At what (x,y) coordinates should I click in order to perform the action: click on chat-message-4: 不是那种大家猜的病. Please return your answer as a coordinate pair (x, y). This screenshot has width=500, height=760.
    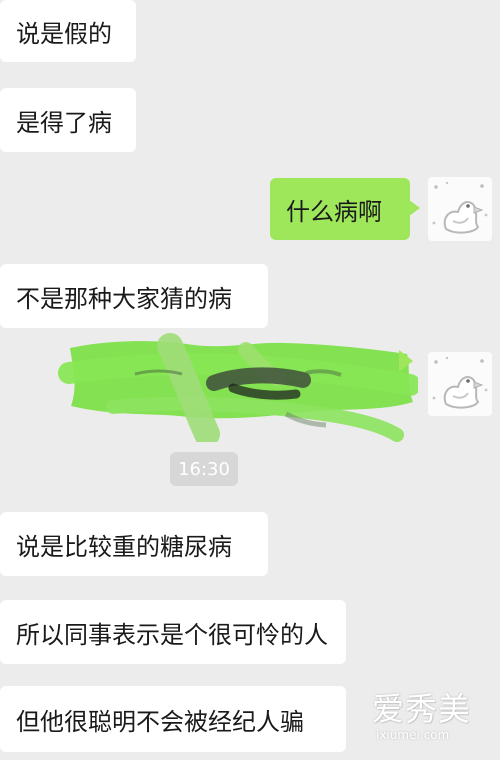
    Looking at the image, I should click on (134, 296).